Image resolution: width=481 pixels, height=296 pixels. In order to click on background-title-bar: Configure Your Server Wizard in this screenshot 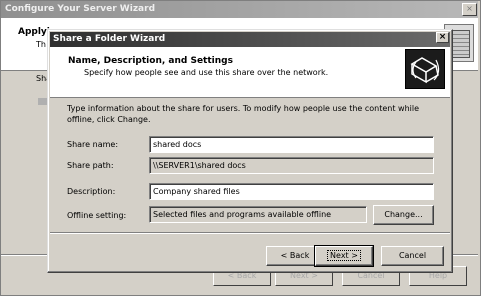, I will do `click(239, 9)`.